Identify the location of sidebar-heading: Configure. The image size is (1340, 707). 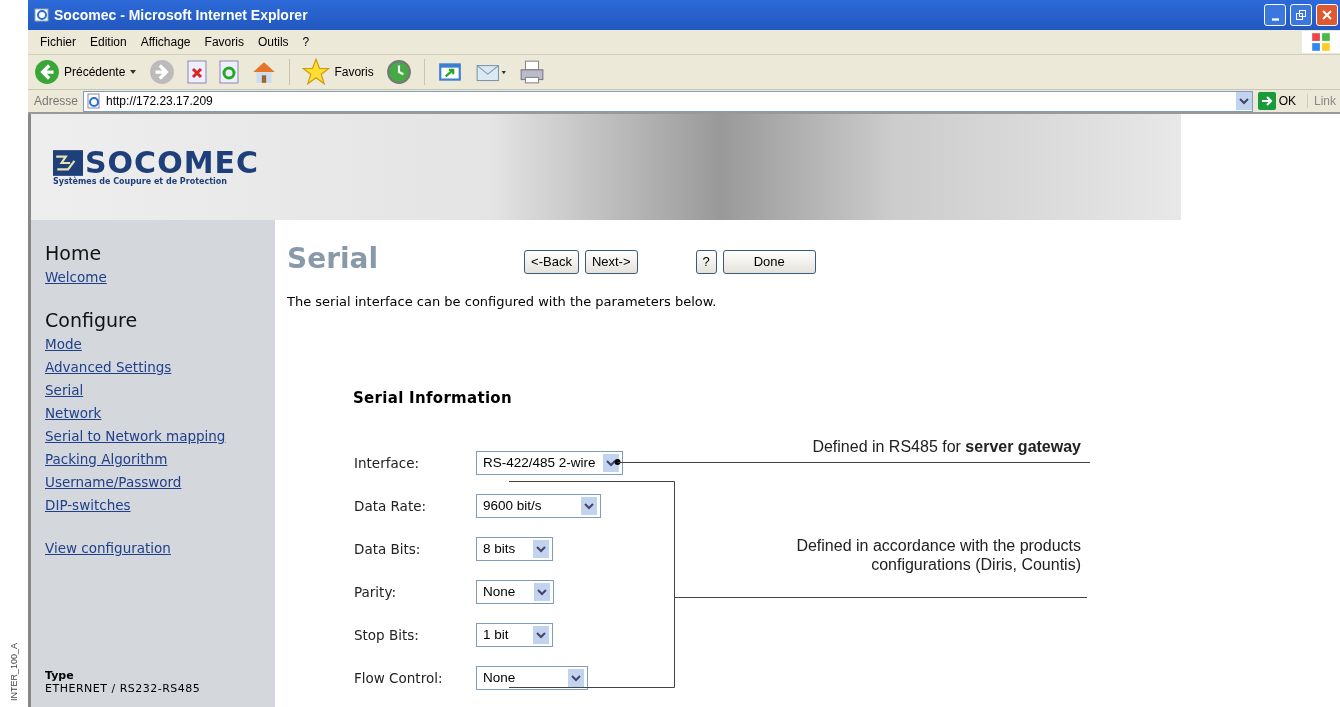
(92, 320).